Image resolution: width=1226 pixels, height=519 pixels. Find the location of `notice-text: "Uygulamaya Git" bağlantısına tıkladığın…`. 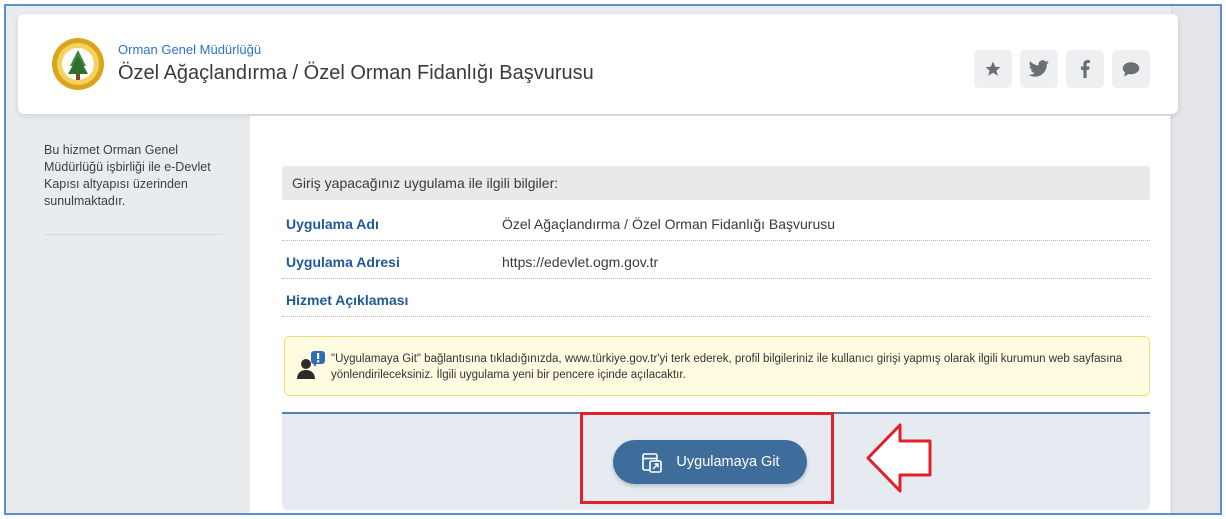

notice-text: "Uygulamaya Git" bağlantısına tıkladığın… is located at coordinates (727, 367).